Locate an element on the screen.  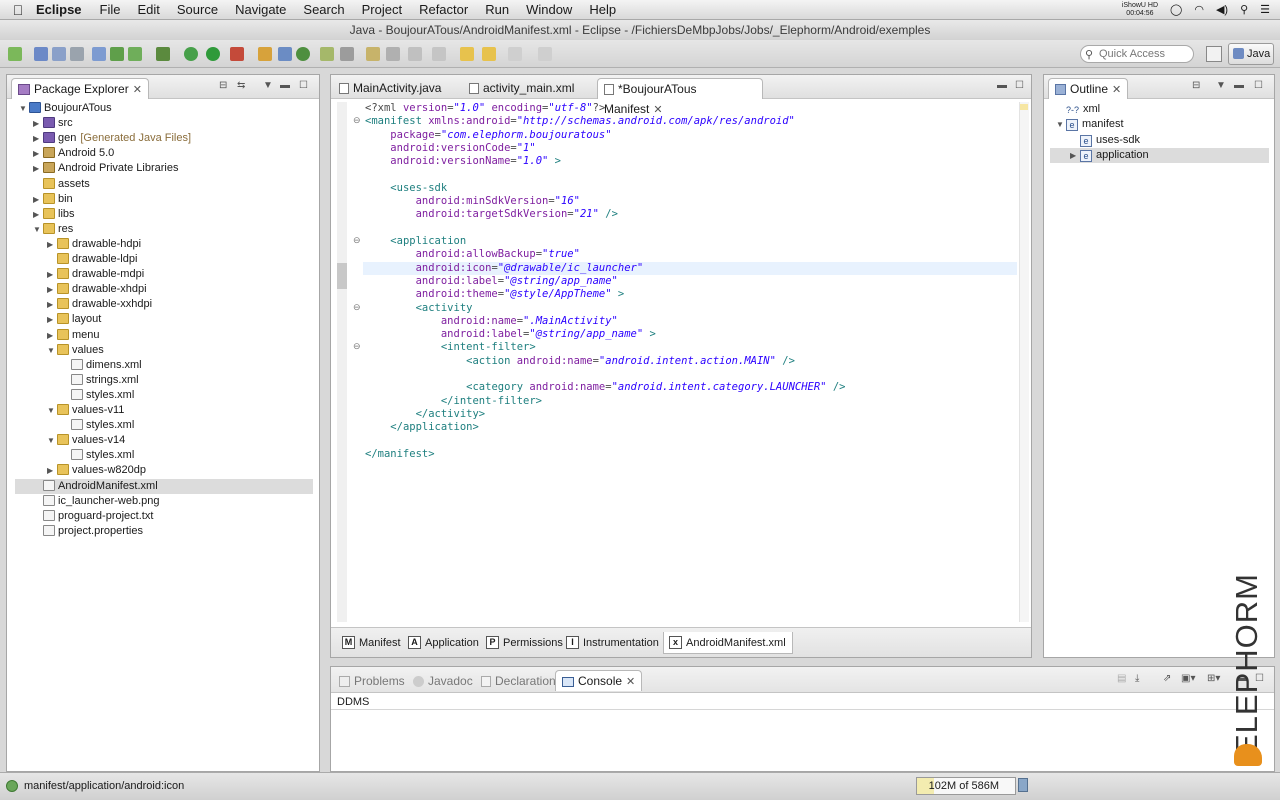
tree-item: ▶ drawable-xxhdpi is located at coordinates (99, 304).